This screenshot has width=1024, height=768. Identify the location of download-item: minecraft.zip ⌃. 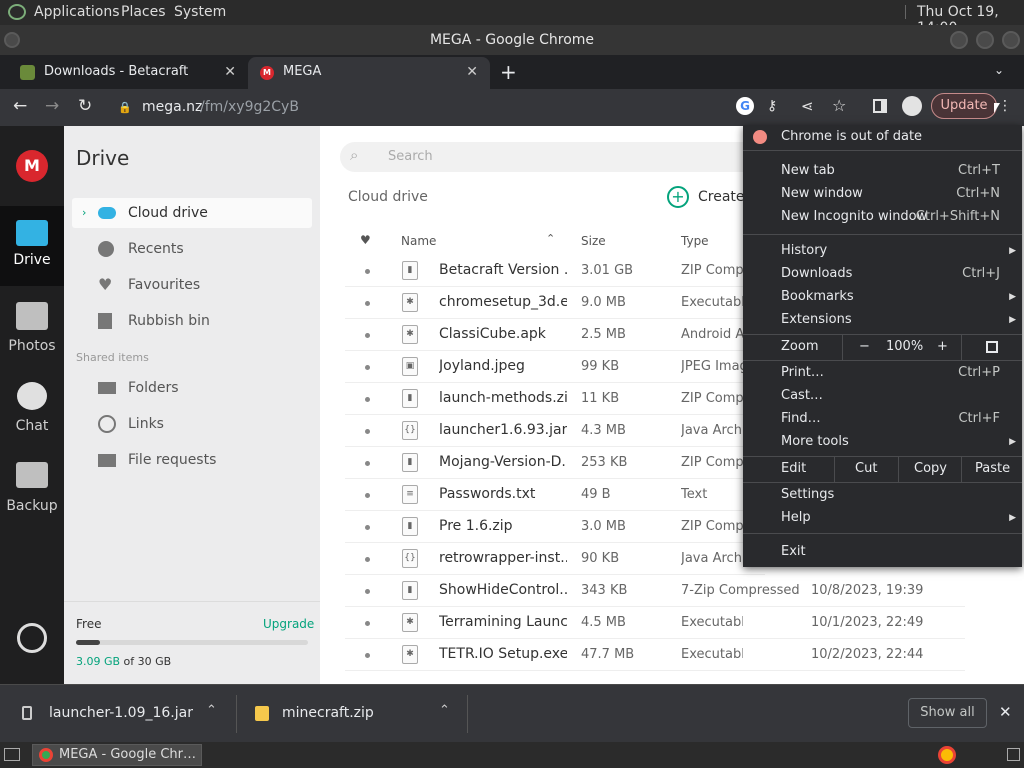
(352, 714).